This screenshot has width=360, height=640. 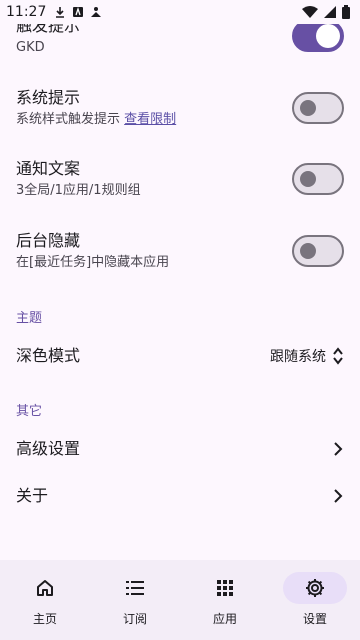 I want to click on nav-label: 订阅, so click(x=134, y=619).